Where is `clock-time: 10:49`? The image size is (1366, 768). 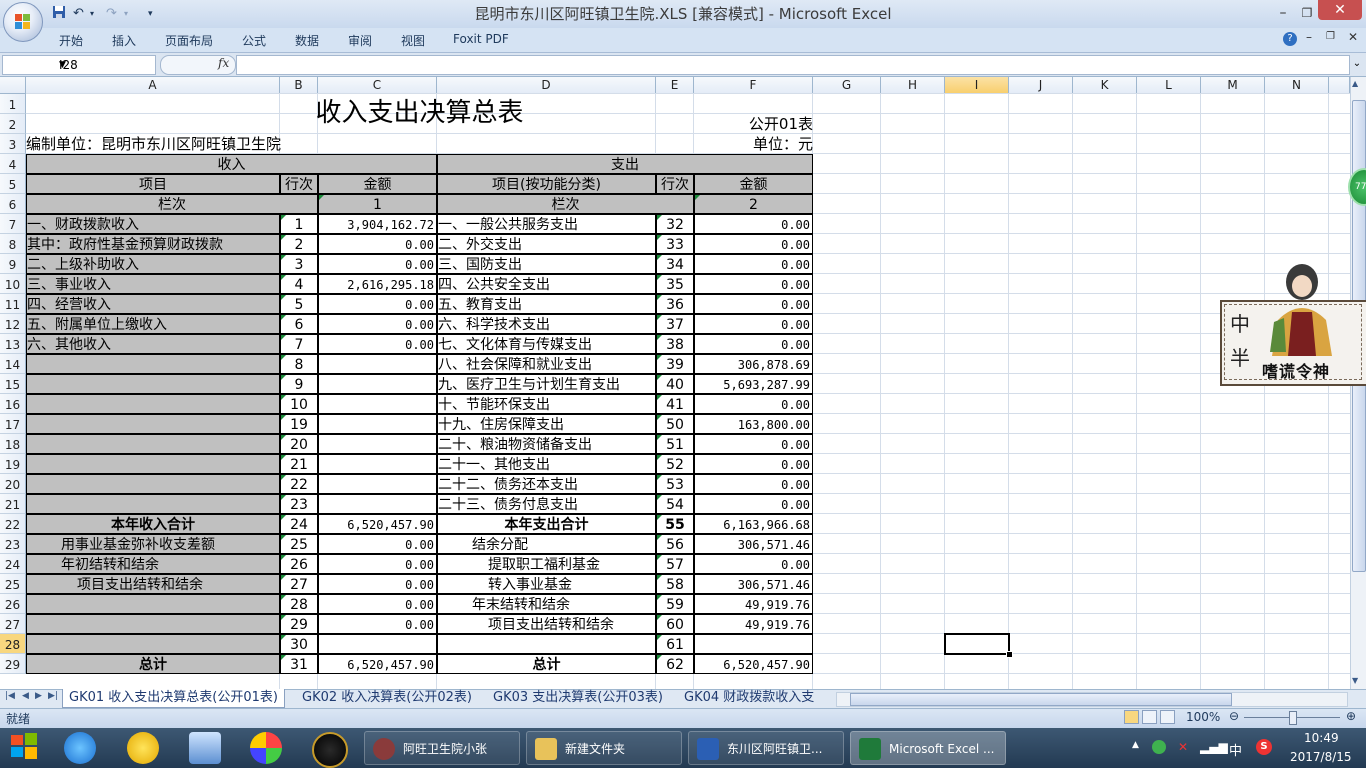
clock-time: 10:49 is located at coordinates (1321, 738).